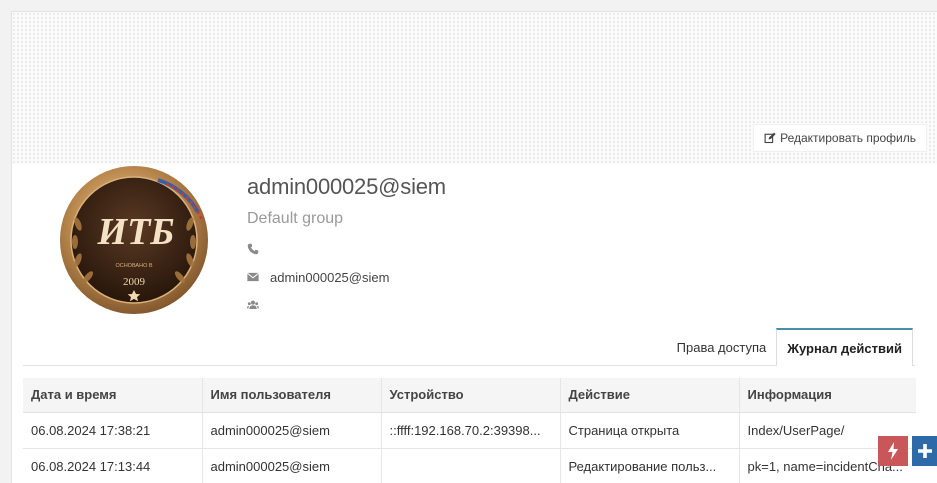 This screenshot has height=483, width=937. Describe the element at coordinates (253, 304) in the screenshot. I see `users-icon` at that location.